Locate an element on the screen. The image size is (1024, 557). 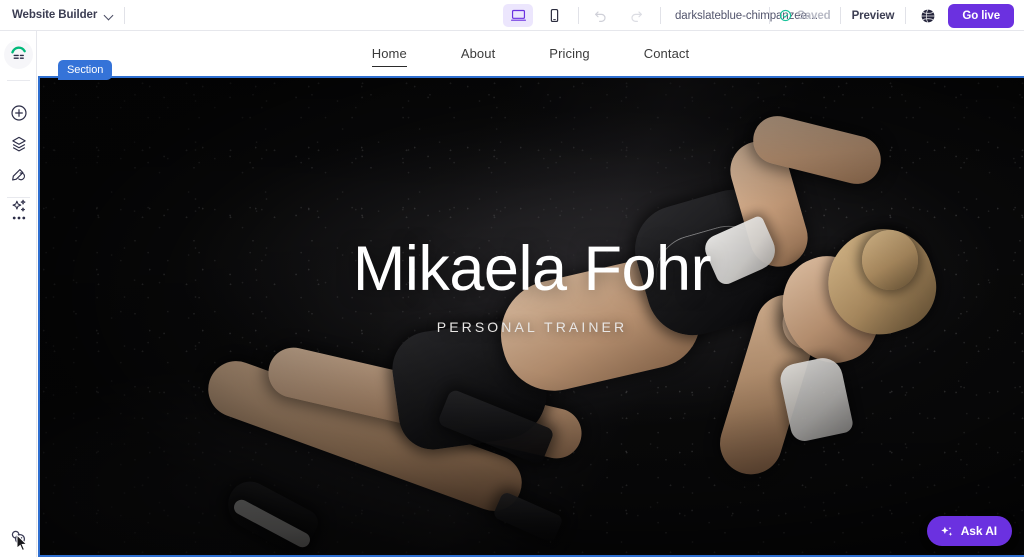
go-live-button: Go live is located at coordinates (981, 15).